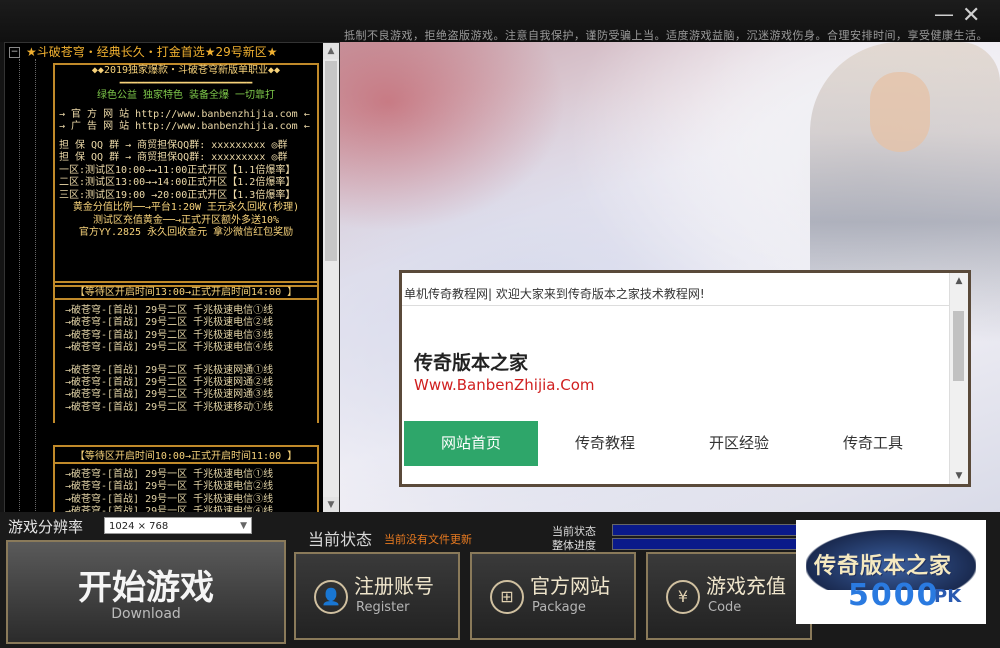  What do you see at coordinates (169, 487) in the screenshot?
I see `server-item: →破苍穹-[首战] 29号一区 千兆极速电信②线` at bounding box center [169, 487].